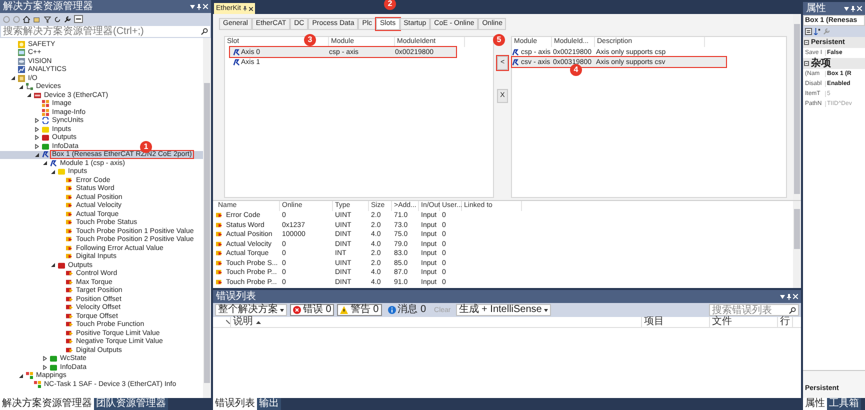  I want to click on callout-badge: 1, so click(146, 146).